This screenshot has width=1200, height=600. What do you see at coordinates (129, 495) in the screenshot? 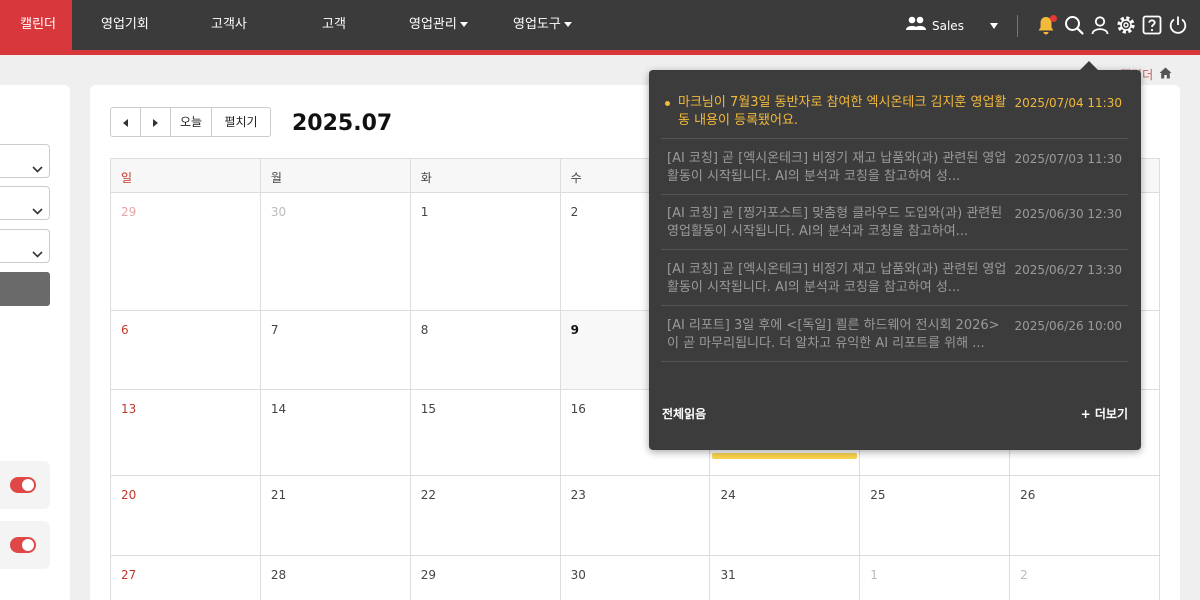
I see `day-number: 20` at bounding box center [129, 495].